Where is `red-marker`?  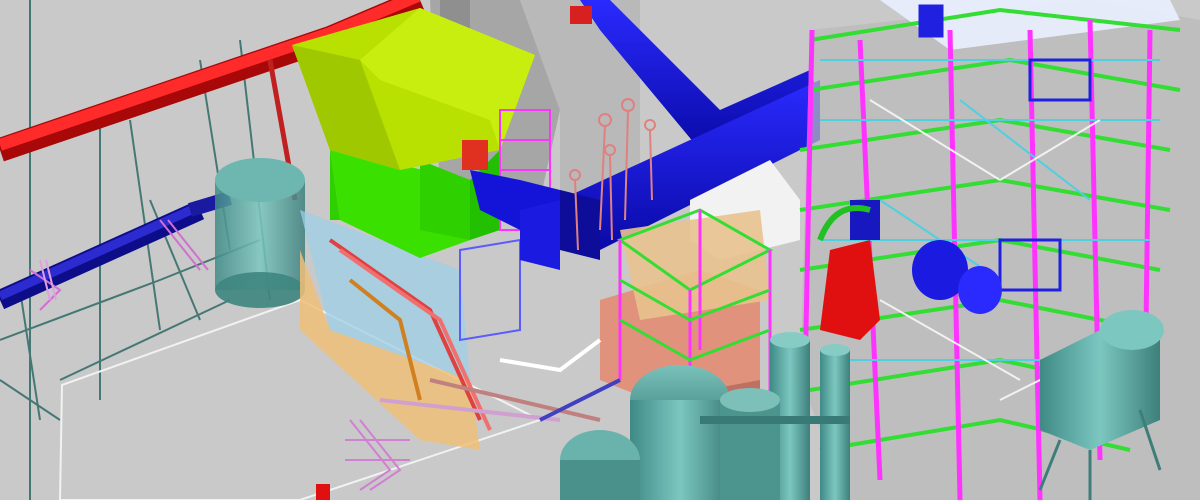
red-marker is located at coordinates (323, 492).